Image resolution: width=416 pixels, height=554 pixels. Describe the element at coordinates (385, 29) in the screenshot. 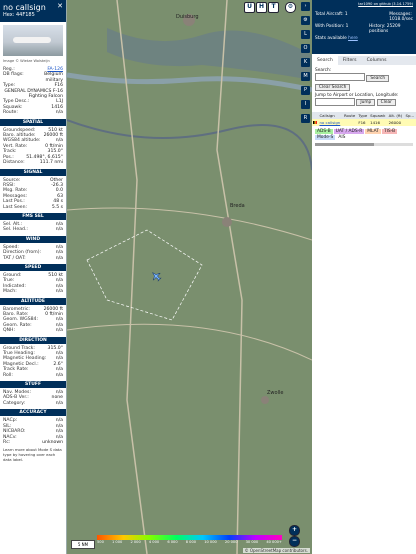

I see `history-count: History: 25209 positions` at that location.